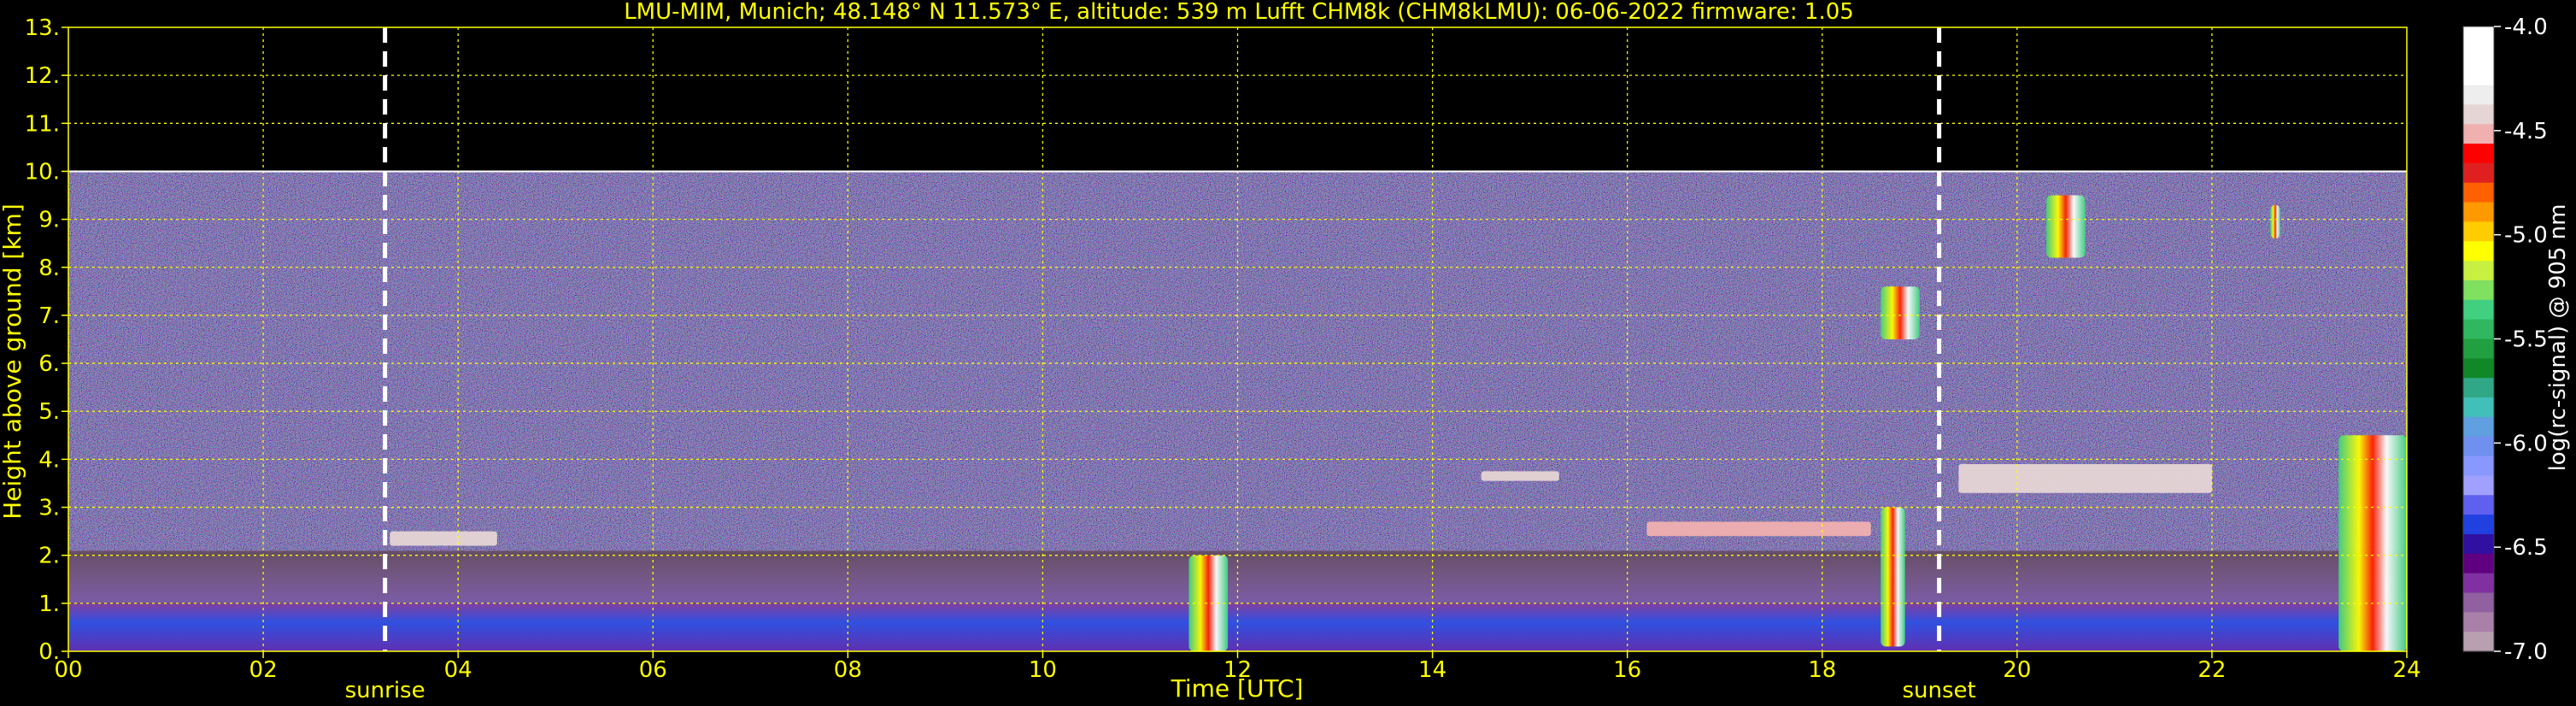  What do you see at coordinates (13, 361) in the screenshot?
I see `y-axis-label: Height above ground [km]` at bounding box center [13, 361].